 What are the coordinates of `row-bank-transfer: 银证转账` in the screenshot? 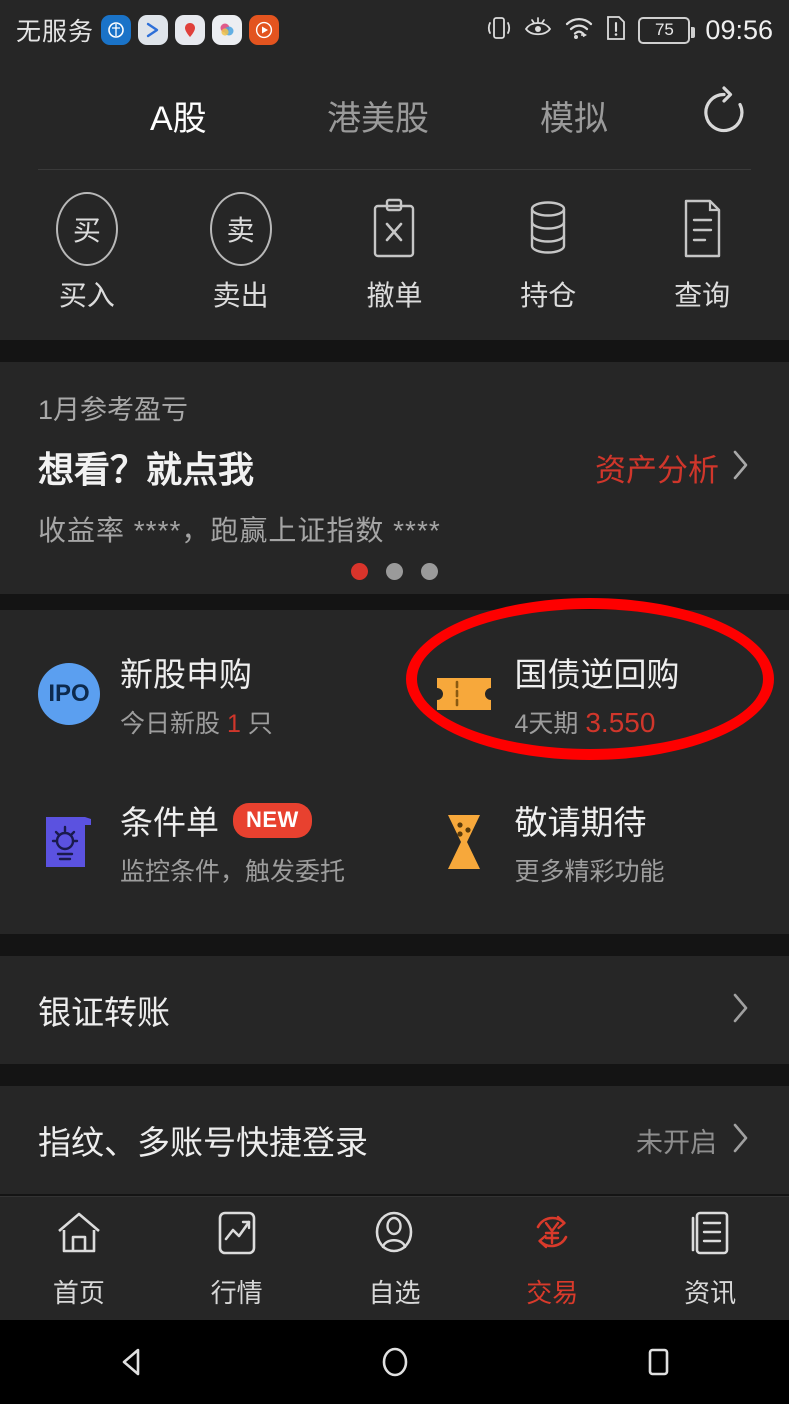 It's located at (394, 1010).